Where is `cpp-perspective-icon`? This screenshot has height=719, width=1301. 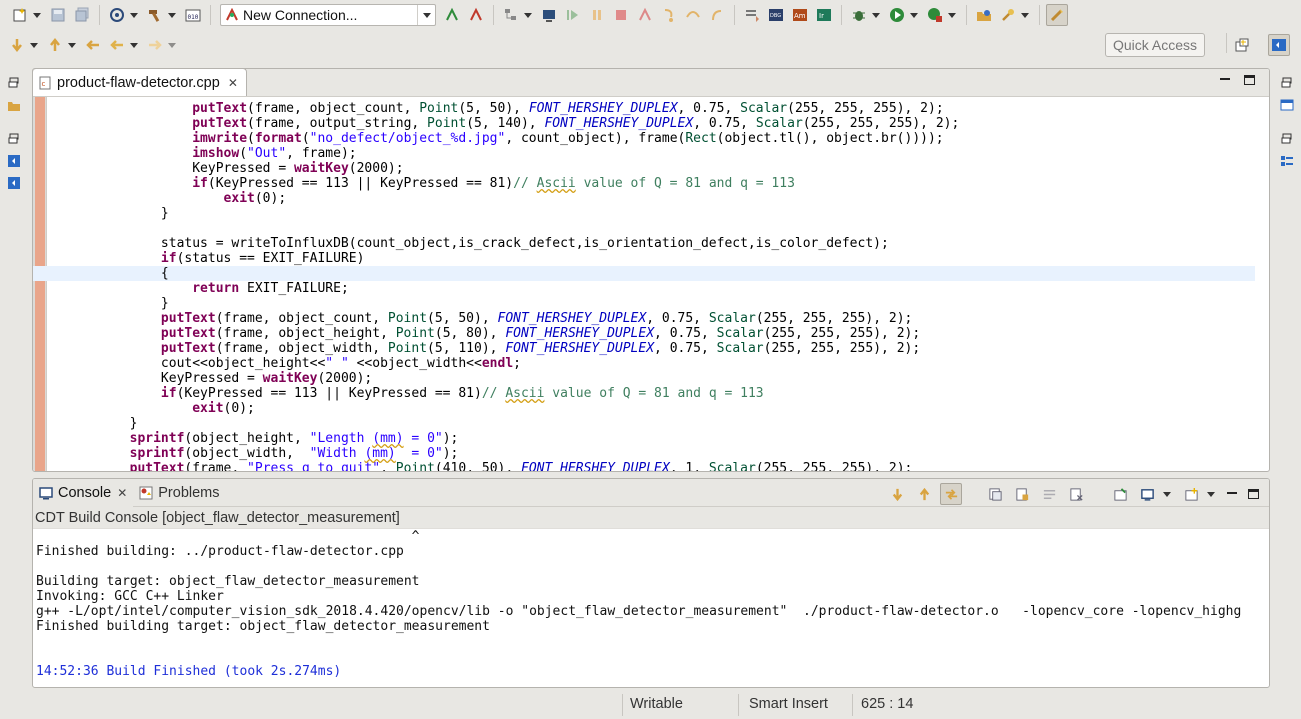
cpp-perspective-icon is located at coordinates (1279, 45).